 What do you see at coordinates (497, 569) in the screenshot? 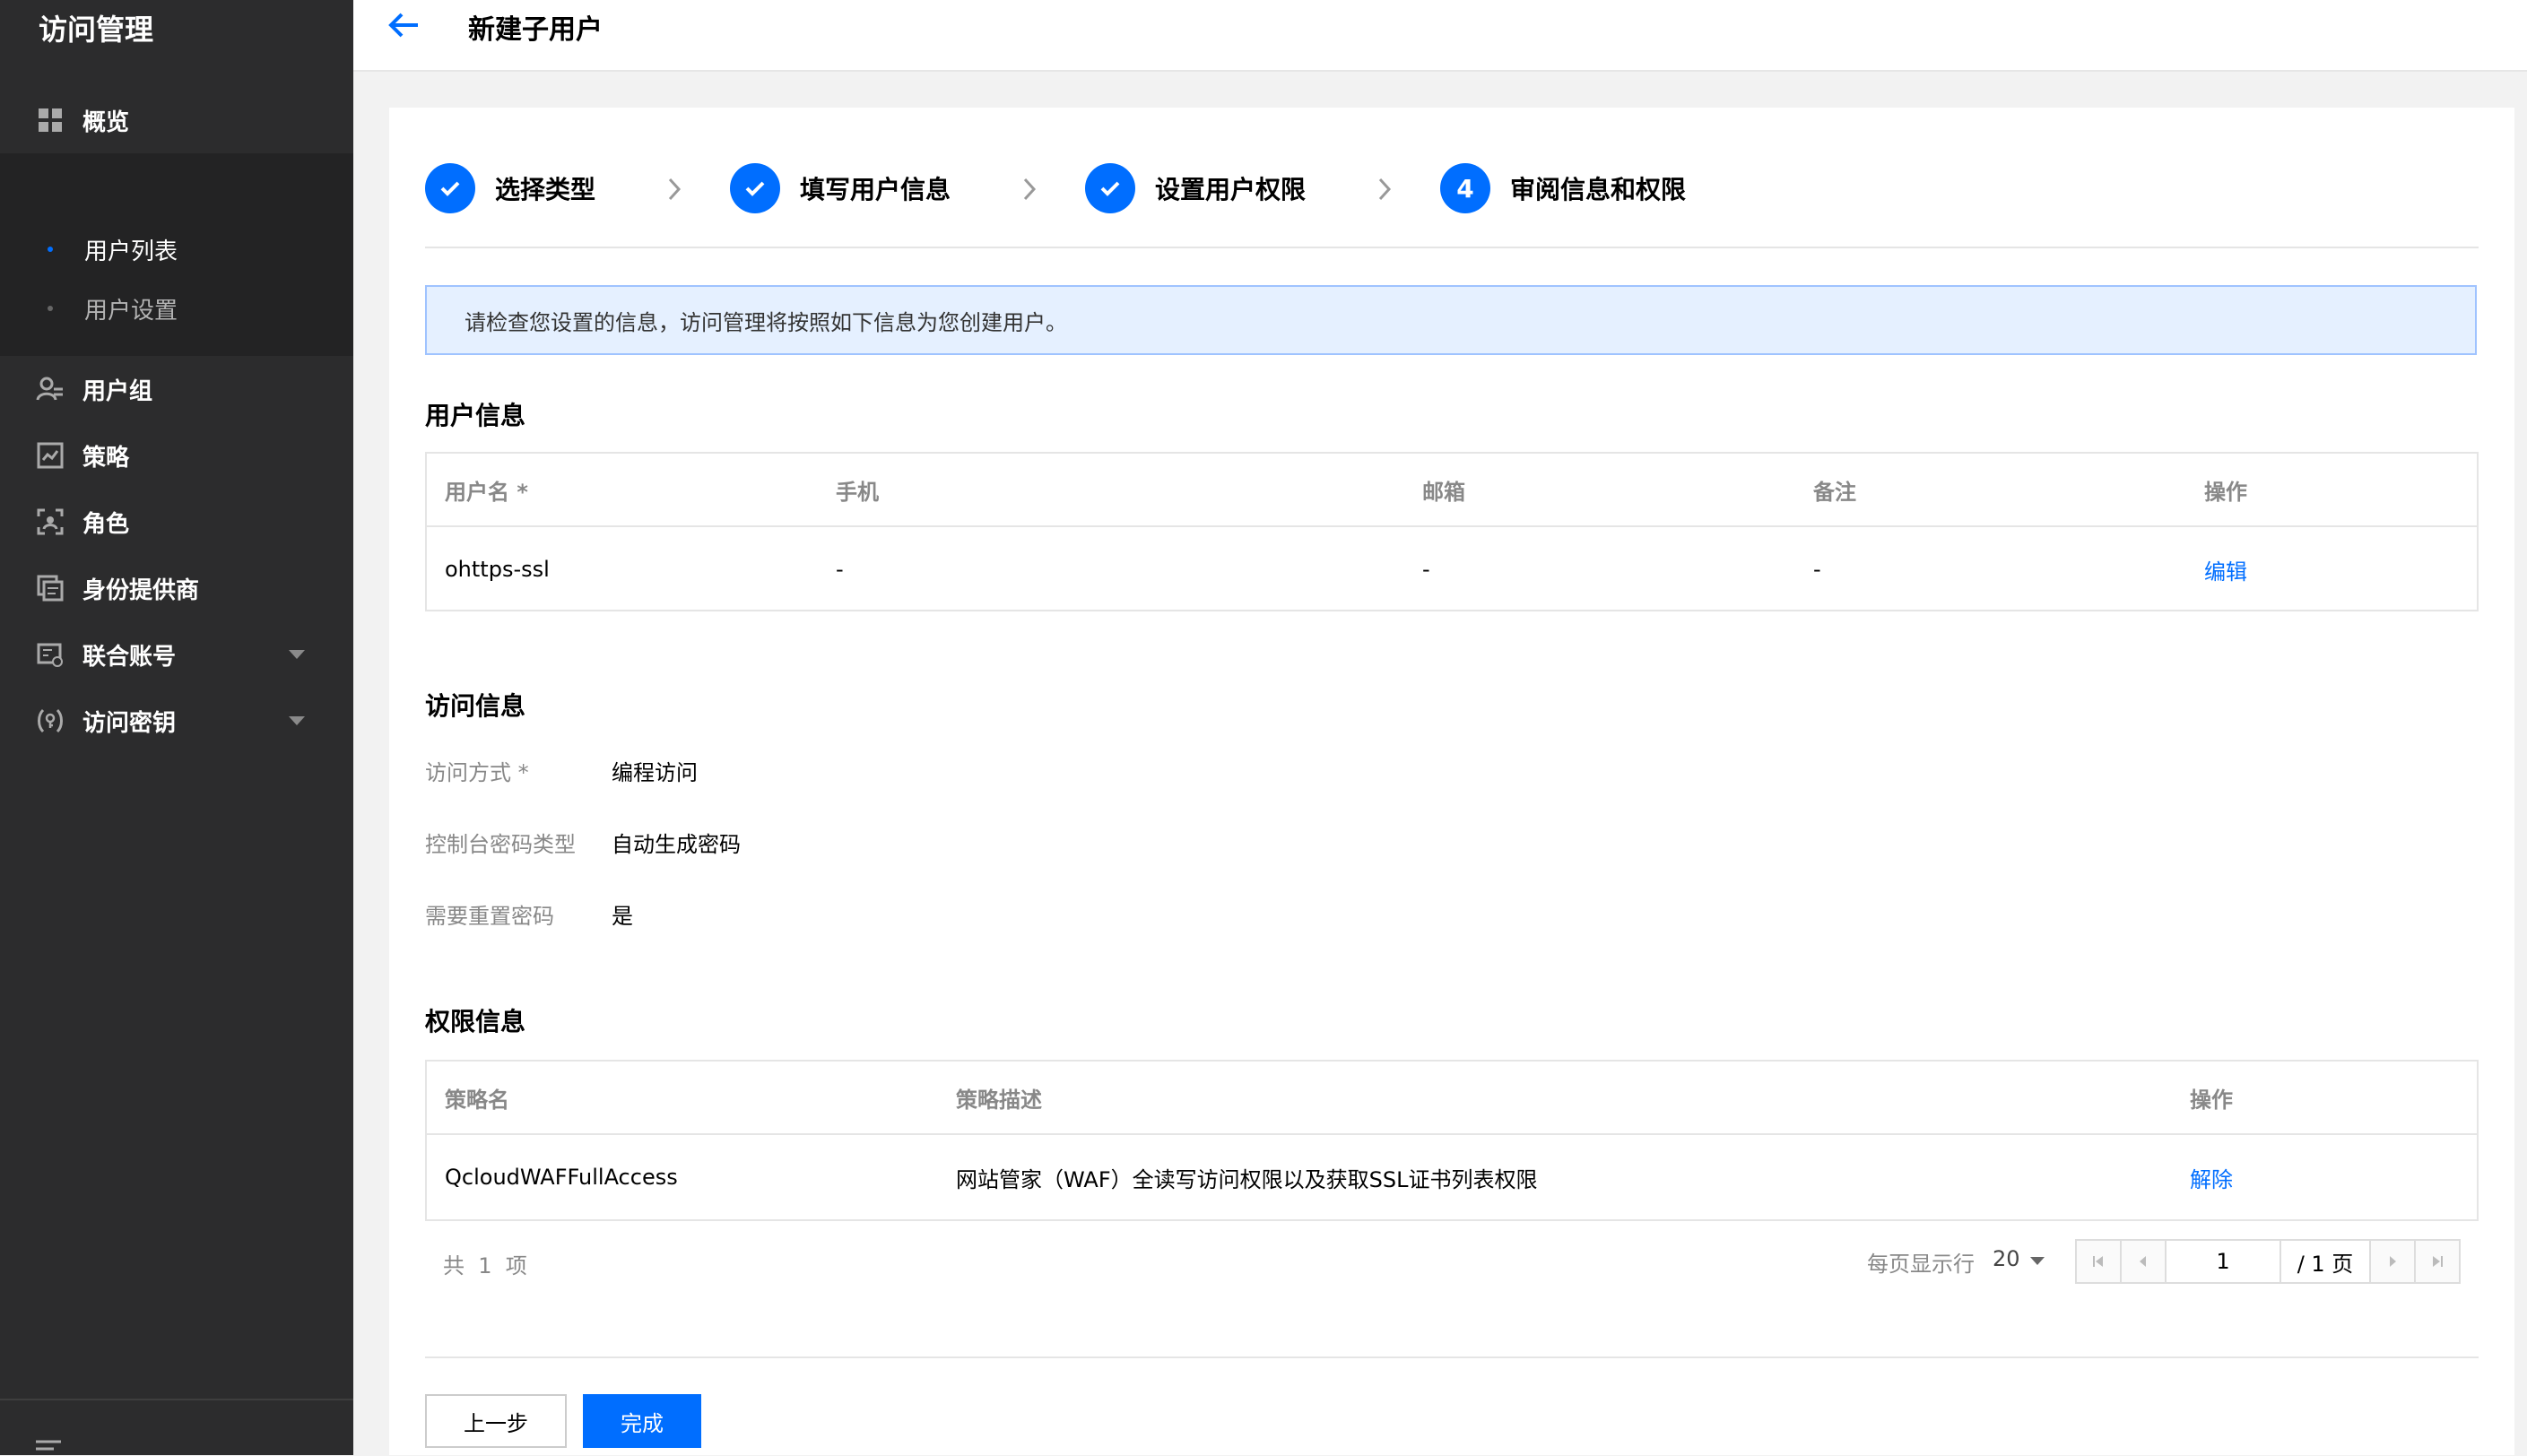
I see `username-cell: ohttps-ssl` at bounding box center [497, 569].